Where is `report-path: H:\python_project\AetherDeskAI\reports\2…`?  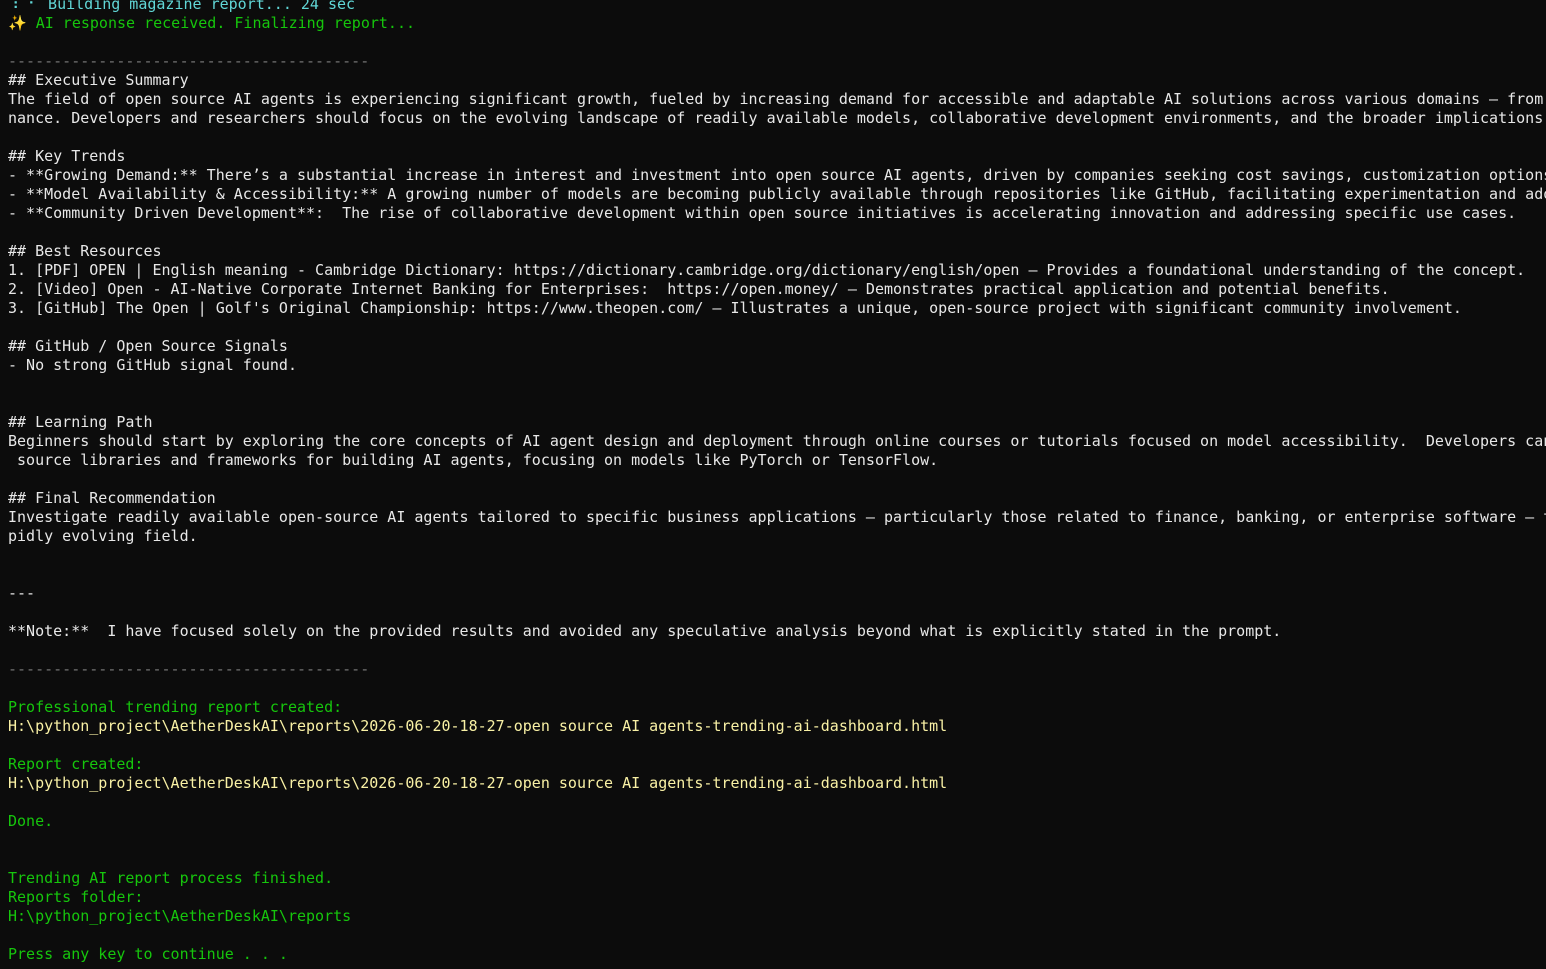
report-path: H:\python_project\AetherDeskAI\reports\2… is located at coordinates (478, 783).